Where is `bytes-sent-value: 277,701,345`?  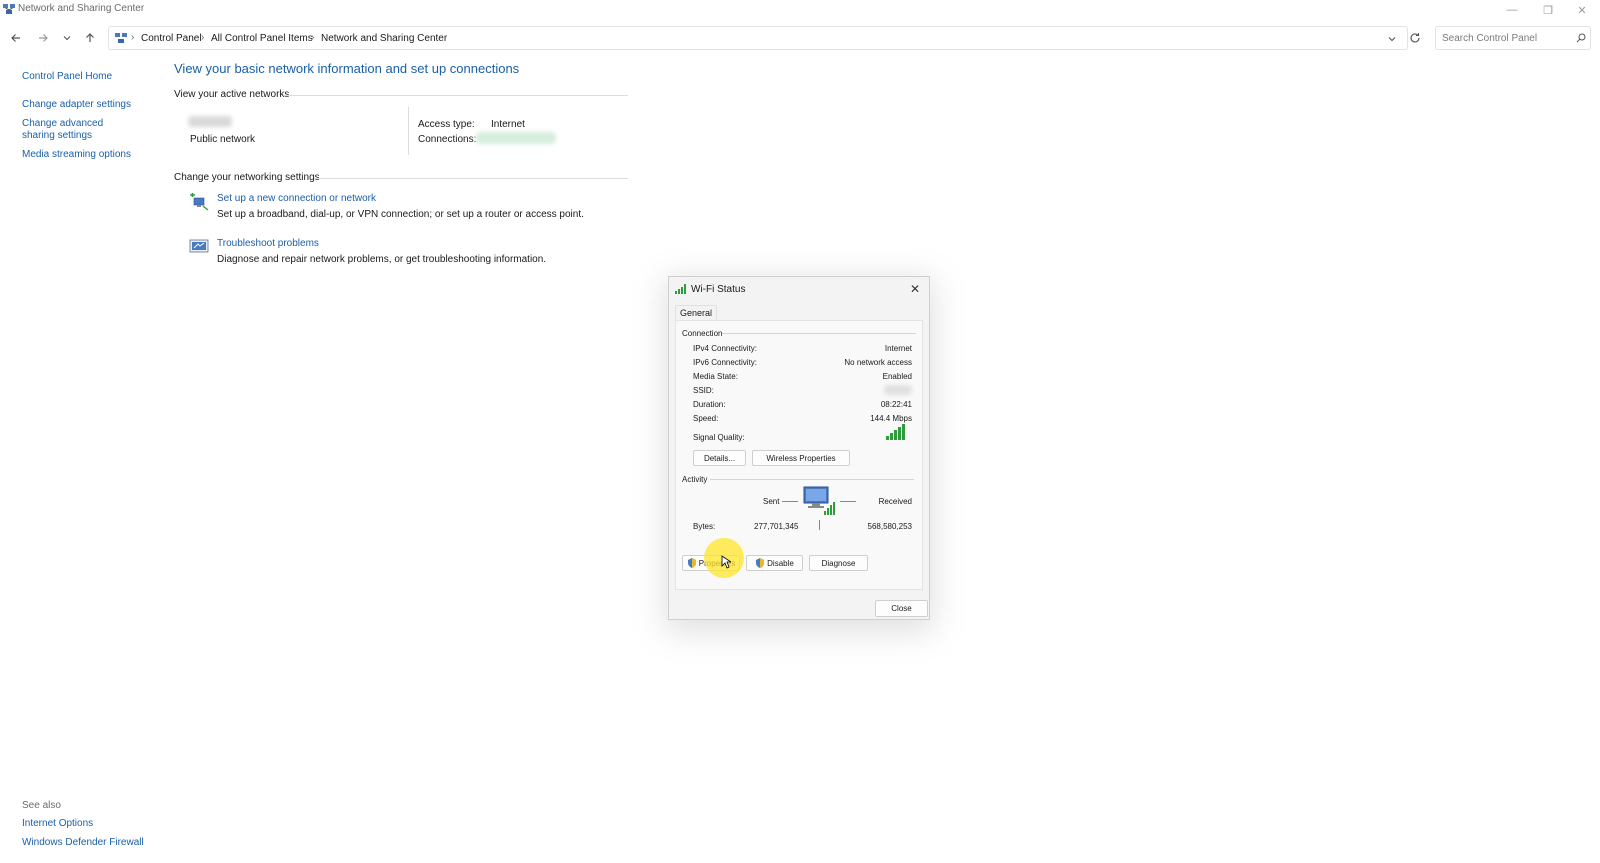 bytes-sent-value: 277,701,345 is located at coordinates (776, 526).